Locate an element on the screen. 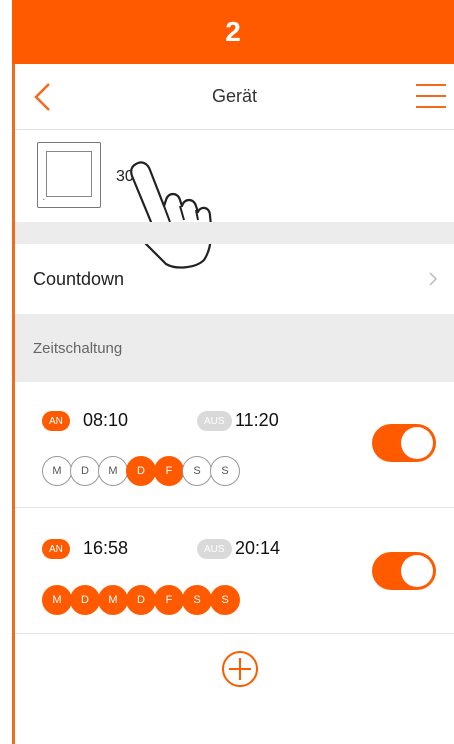 The height and width of the screenshot is (744, 454). page-title: Gerät is located at coordinates (234, 96).